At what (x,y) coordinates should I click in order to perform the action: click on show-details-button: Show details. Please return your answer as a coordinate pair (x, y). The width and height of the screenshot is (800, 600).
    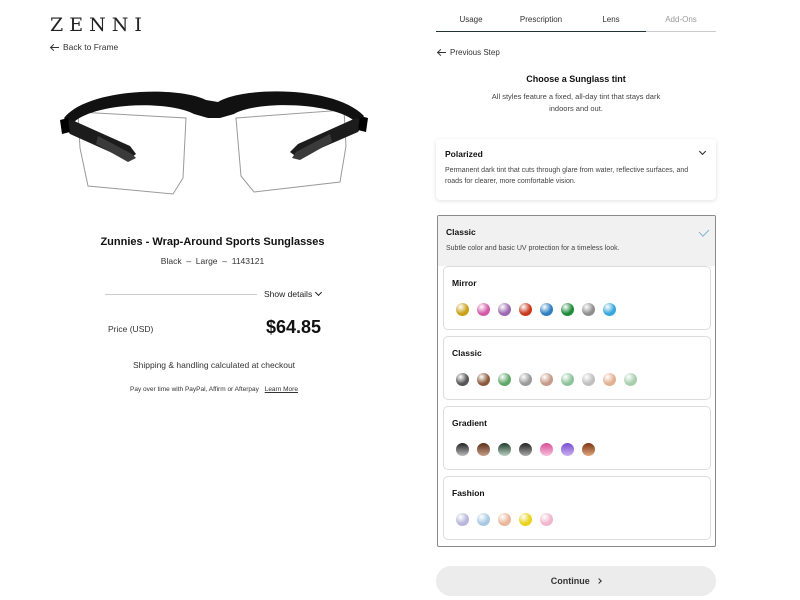
    Looking at the image, I should click on (293, 293).